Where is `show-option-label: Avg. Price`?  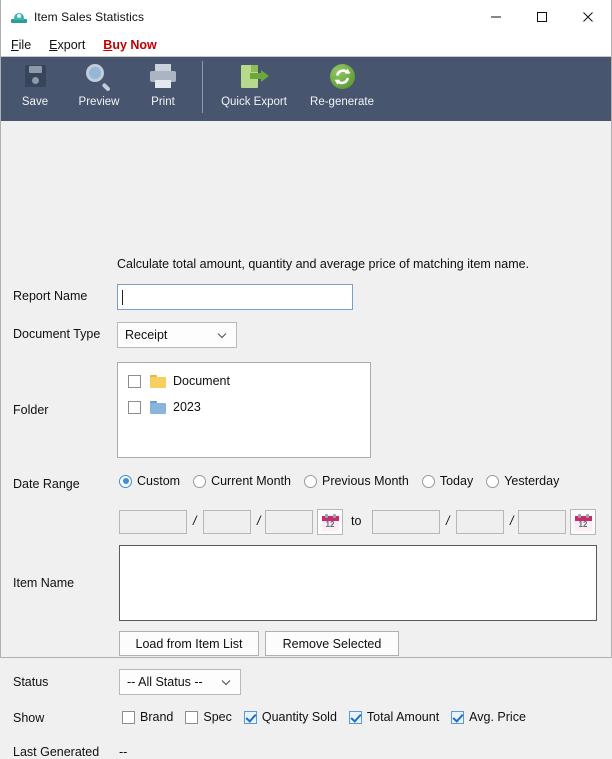
show-option-label: Avg. Price is located at coordinates (497, 717).